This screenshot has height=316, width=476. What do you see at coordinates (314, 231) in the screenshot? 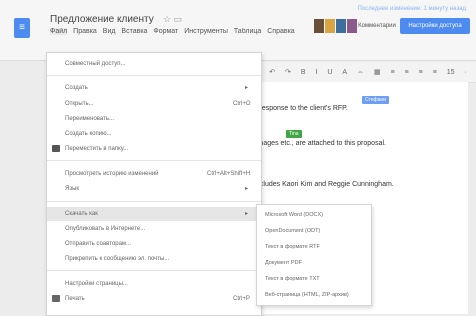
I see `download-odt: OpenDocument (ODT)` at bounding box center [314, 231].